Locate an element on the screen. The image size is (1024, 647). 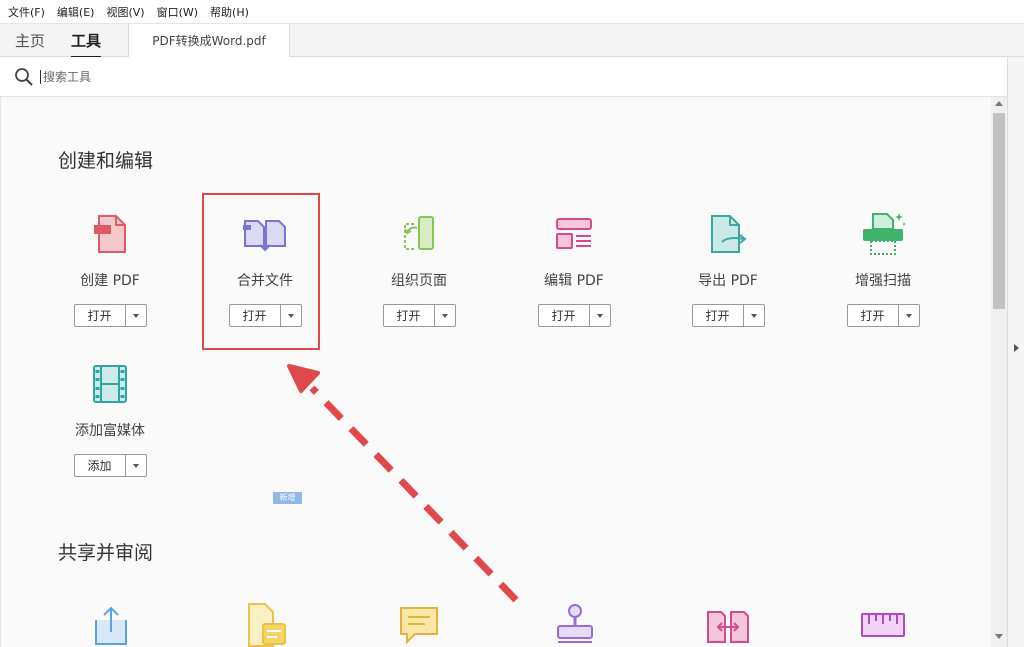
tool-enhance-scan: 增强扫描 打开 is located at coordinates (883, 268).